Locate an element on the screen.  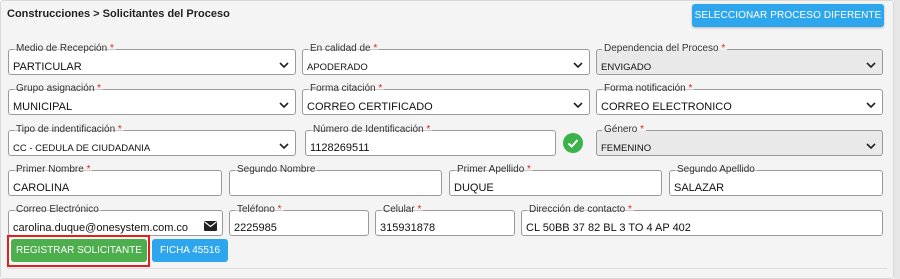
primer-nombre-label: Primer Nombre is located at coordinates (50, 169).